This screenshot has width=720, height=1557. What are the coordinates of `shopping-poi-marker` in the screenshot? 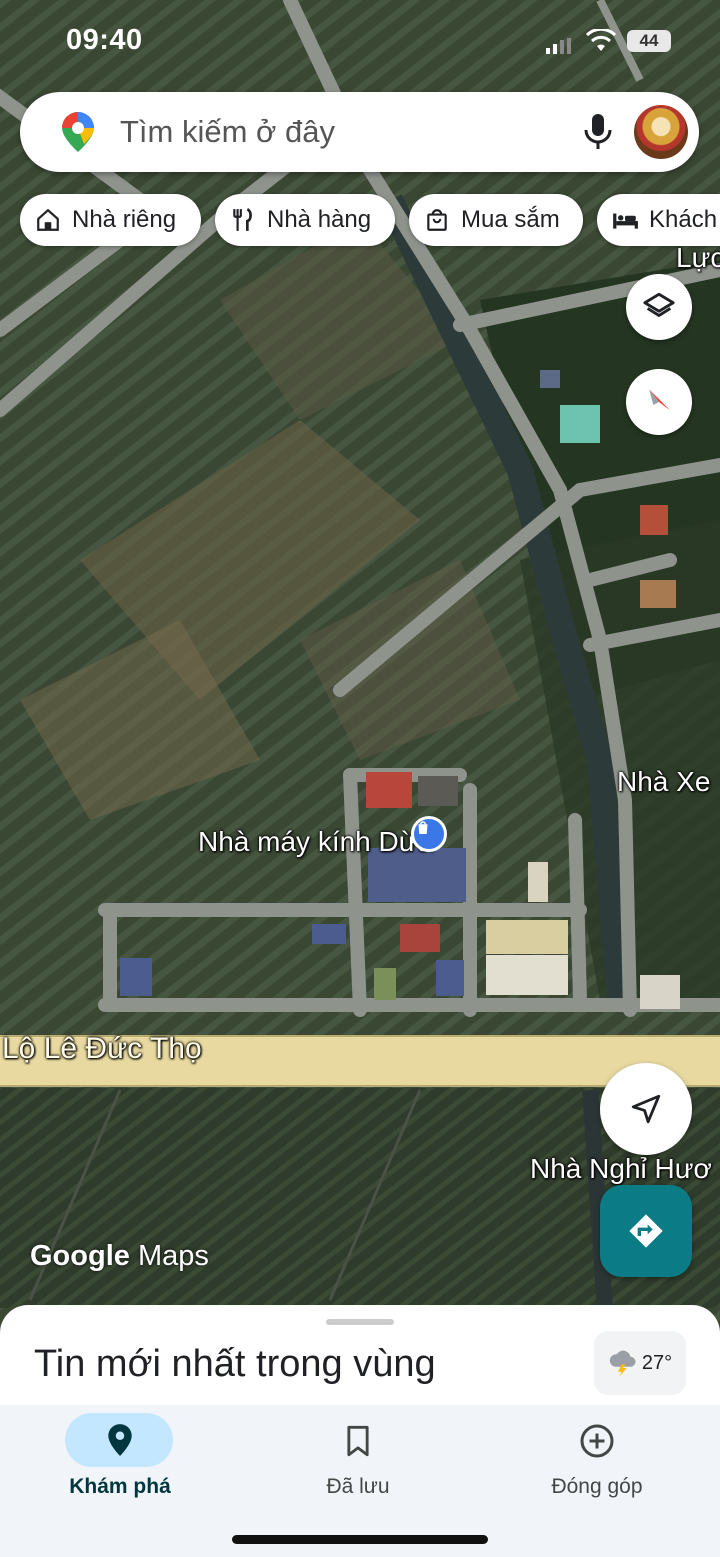 It's located at (429, 834).